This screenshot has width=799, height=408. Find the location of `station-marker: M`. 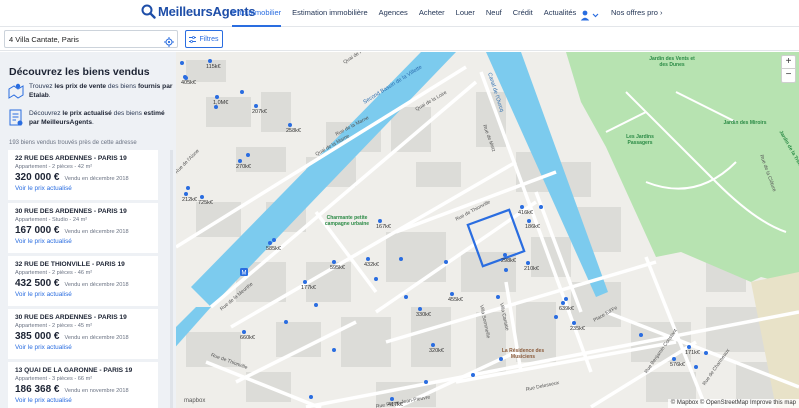

station-marker: M is located at coordinates (244, 272).